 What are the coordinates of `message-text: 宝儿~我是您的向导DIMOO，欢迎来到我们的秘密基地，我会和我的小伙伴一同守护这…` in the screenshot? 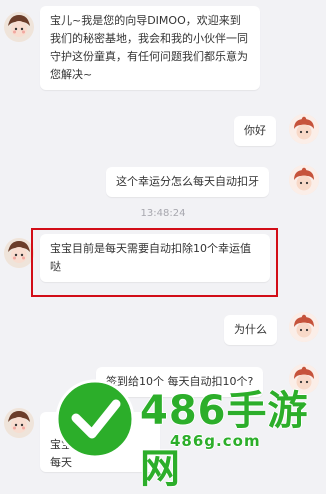 It's located at (149, 47).